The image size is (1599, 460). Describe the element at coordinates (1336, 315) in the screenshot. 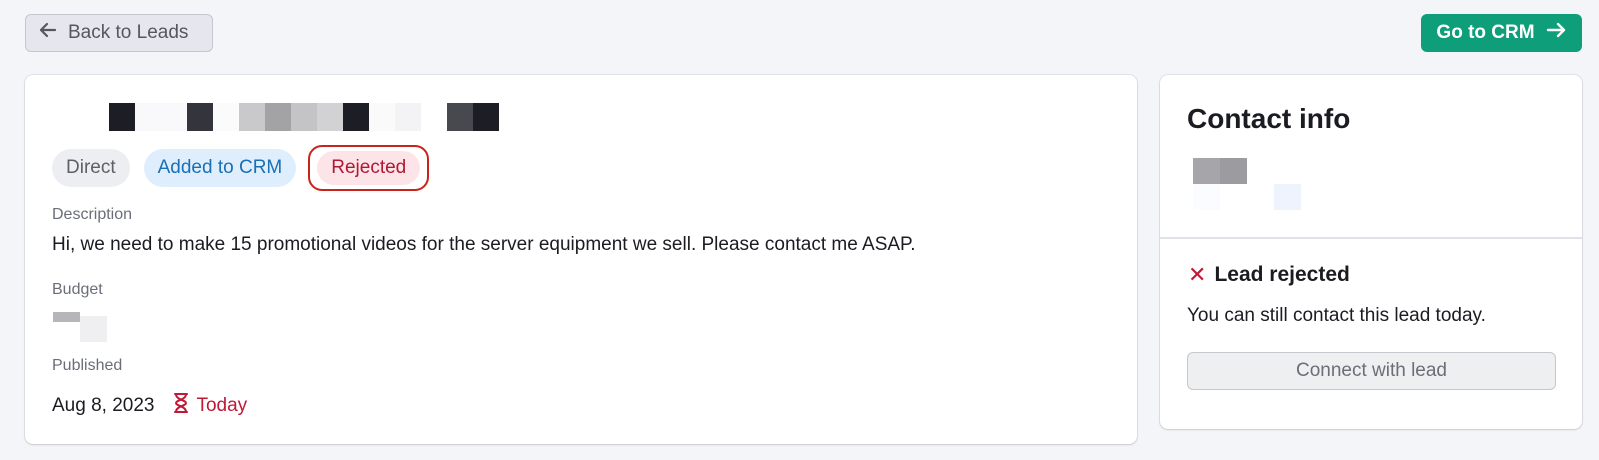

I see `lead-rejected-message: You can still contact this lead today.` at that location.